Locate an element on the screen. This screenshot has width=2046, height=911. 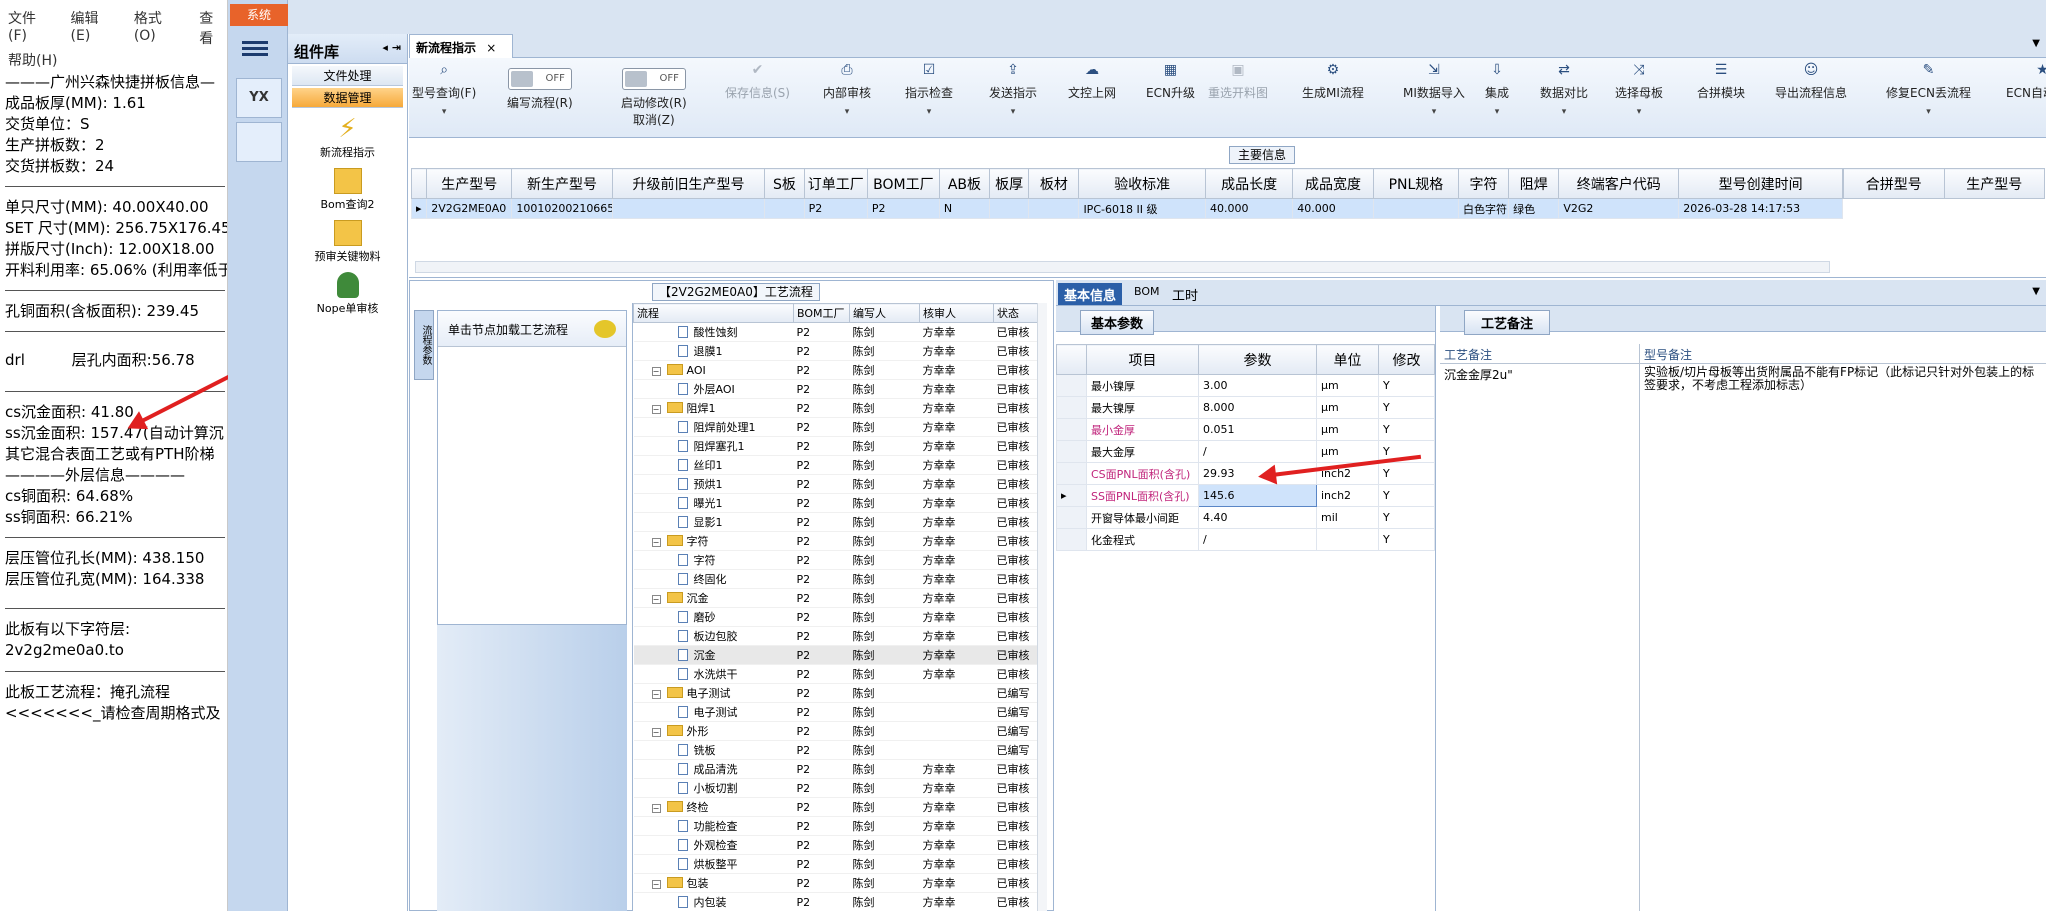
table-row: 最小镍厚 3.00 μm Y is located at coordinates (1245, 385).